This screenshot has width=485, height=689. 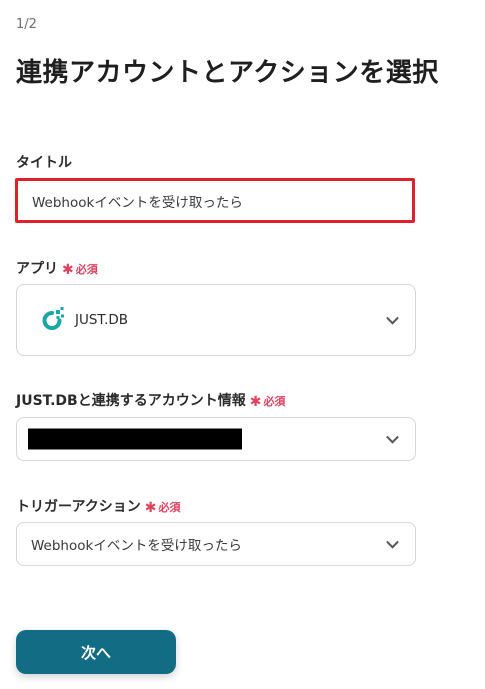 I want to click on page-title: 連携アカウントとアクションを選択, so click(x=227, y=73).